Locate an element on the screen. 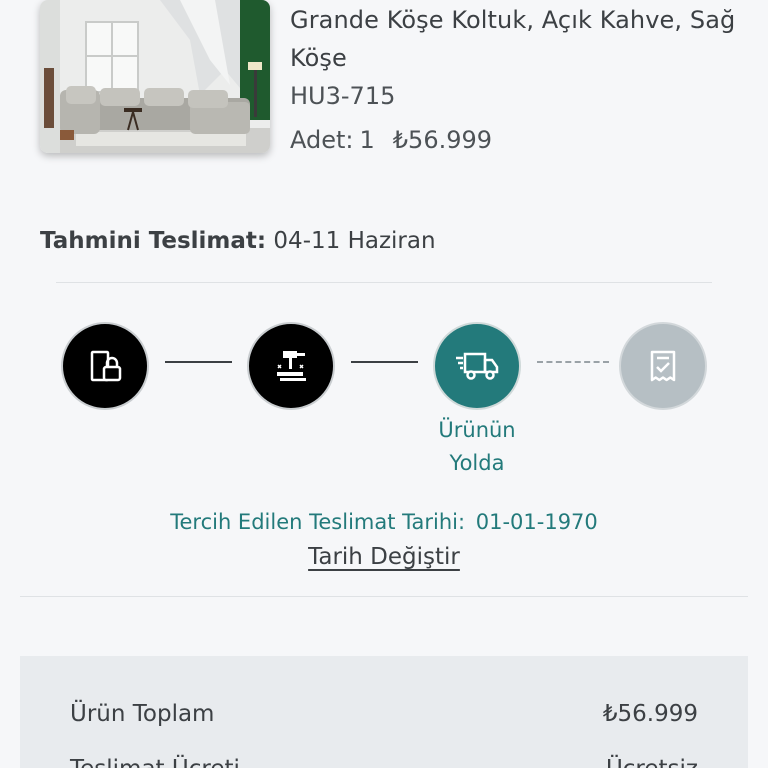  product-price: ₺56.999 is located at coordinates (442, 140).